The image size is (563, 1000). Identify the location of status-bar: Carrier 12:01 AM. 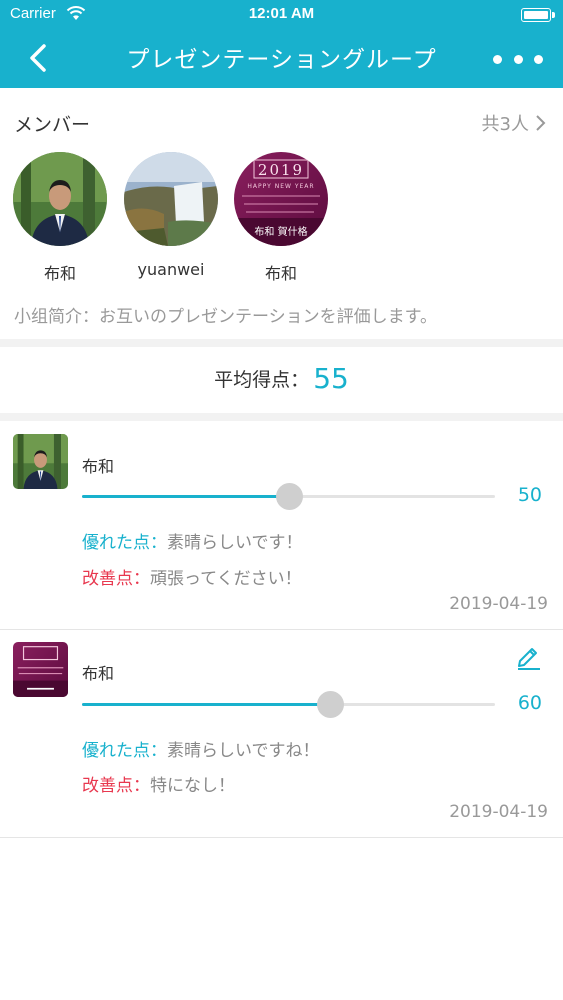
(281, 15).